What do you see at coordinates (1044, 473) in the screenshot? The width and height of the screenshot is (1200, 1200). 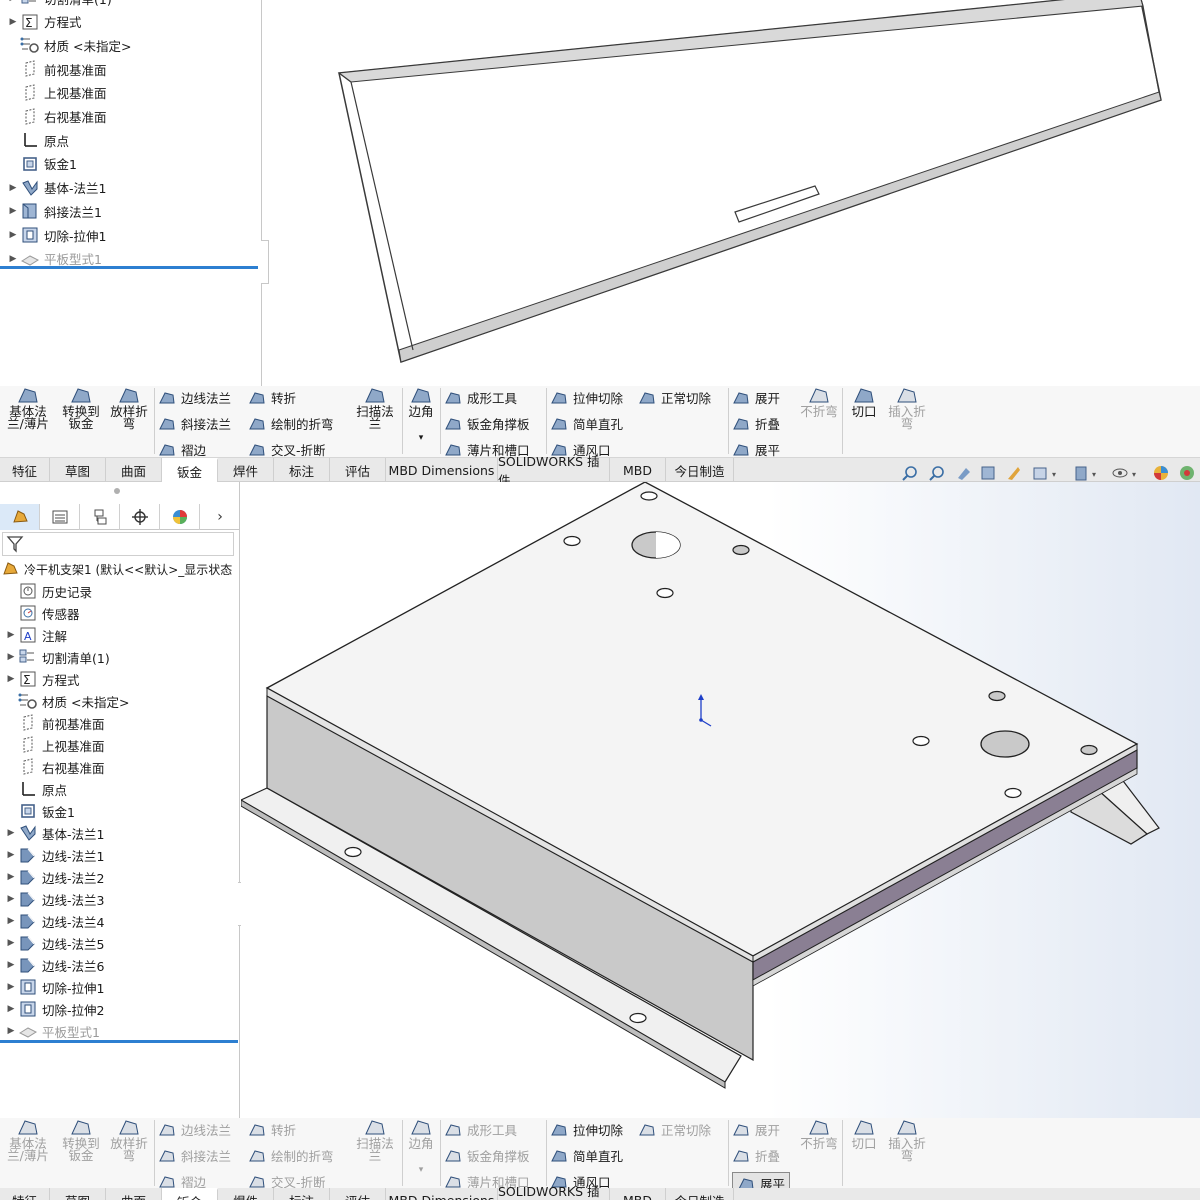 I see `view-orientation-icon: ▾` at bounding box center [1044, 473].